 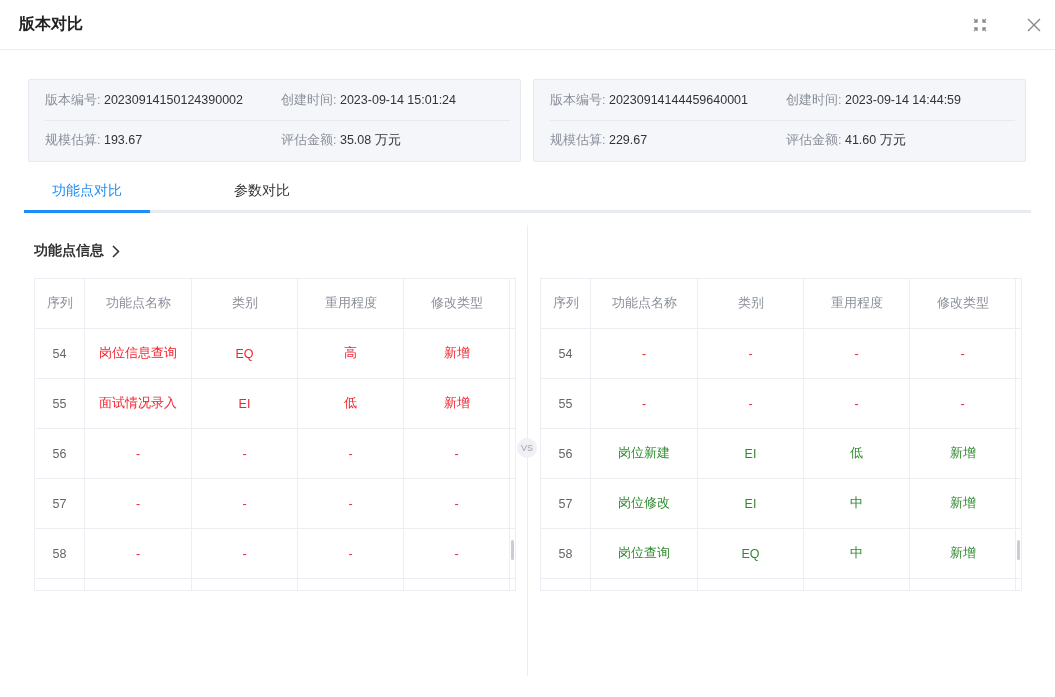 What do you see at coordinates (163, 140) in the screenshot?
I see `info-field: 规模估算: 193.67` at bounding box center [163, 140].